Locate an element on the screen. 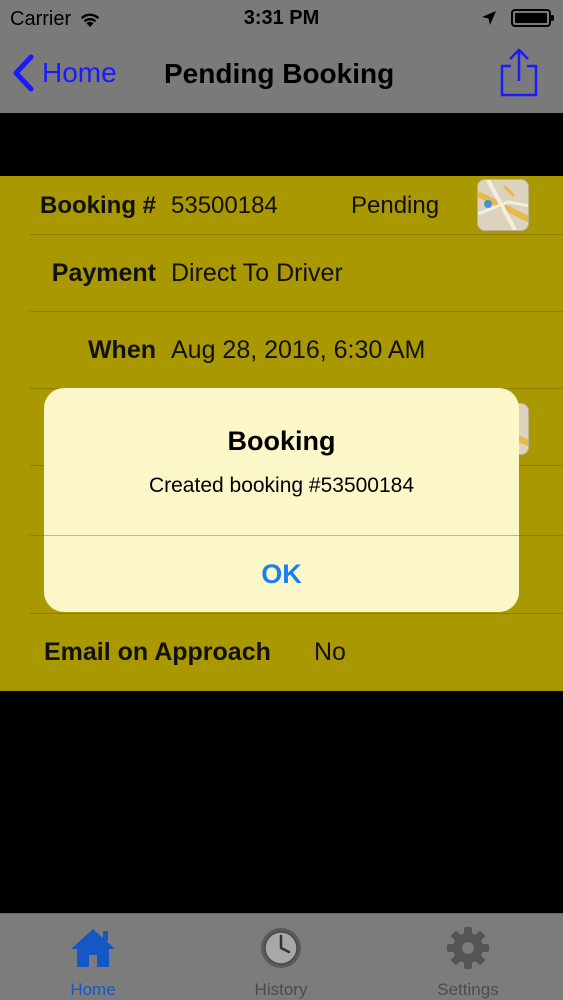 The image size is (563, 1000). payment-row: Payment Direct To Driver is located at coordinates (281, 273).